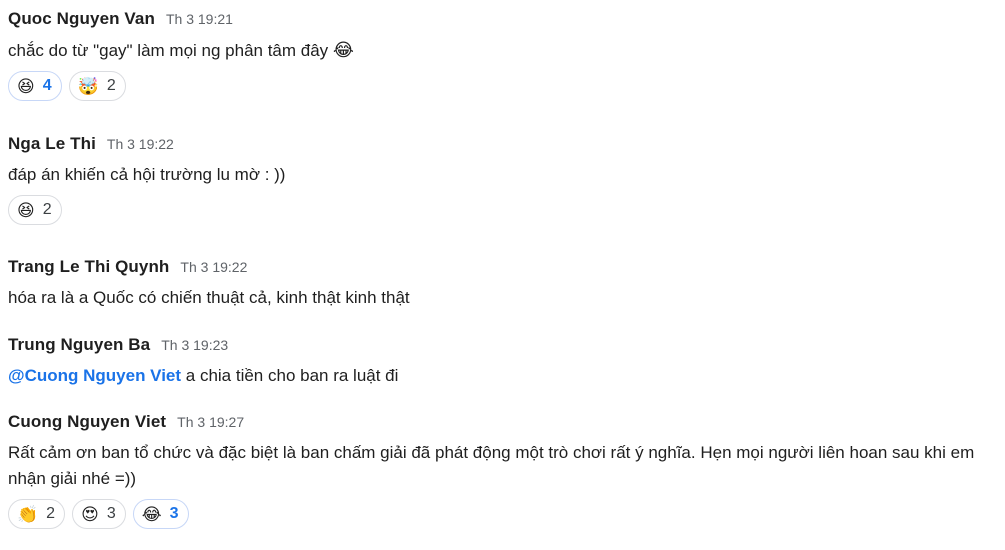 This screenshot has width=1005, height=550. I want to click on reaction-chip: 🤯 2, so click(97, 86).